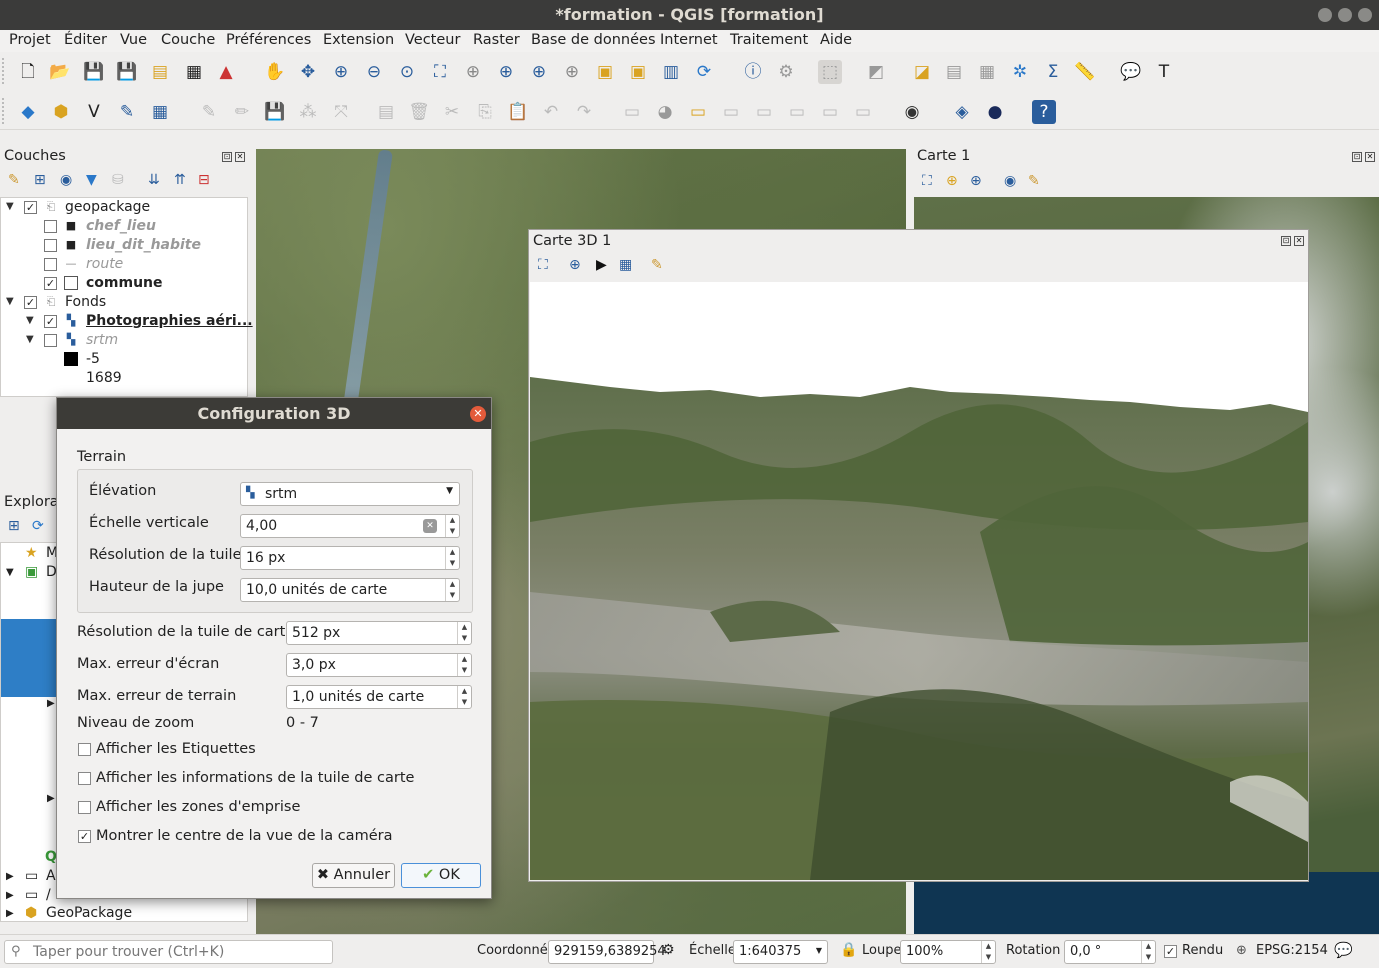 This screenshot has height=968, width=1379. What do you see at coordinates (572, 72) in the screenshot?
I see `zoom-next-icon: ⊕` at bounding box center [572, 72].